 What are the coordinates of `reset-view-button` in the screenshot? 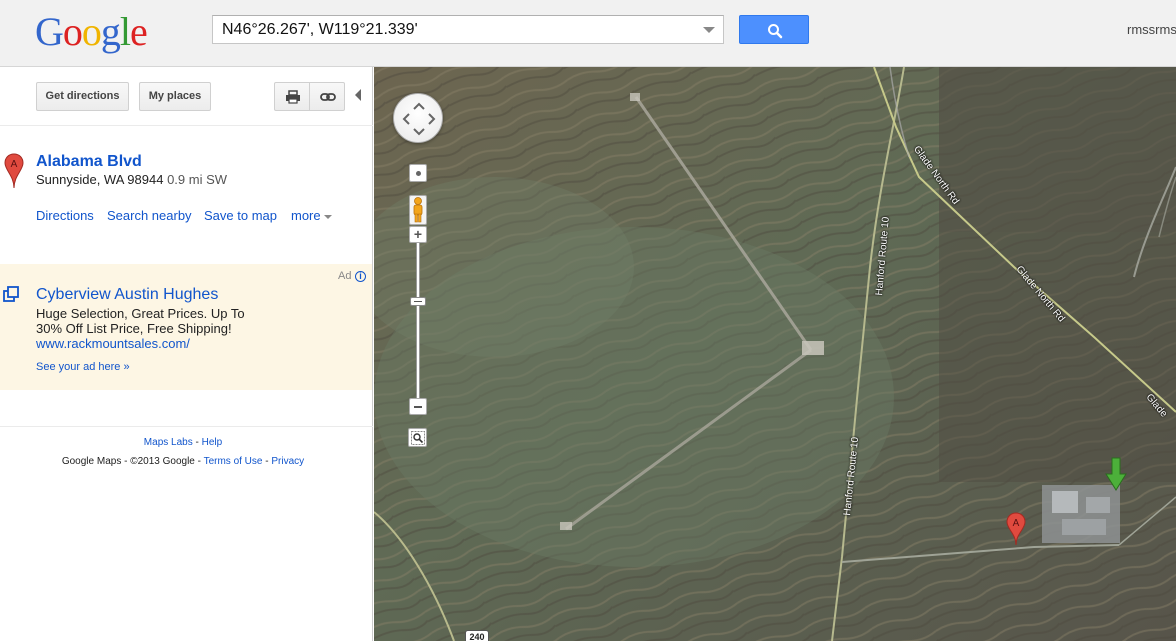 It's located at (418, 173).